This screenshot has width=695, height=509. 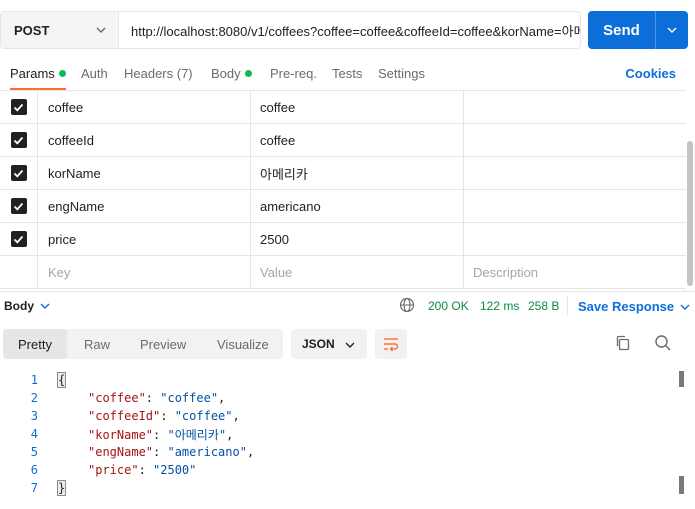 What do you see at coordinates (499, 306) in the screenshot?
I see `response-time: 122 ms` at bounding box center [499, 306].